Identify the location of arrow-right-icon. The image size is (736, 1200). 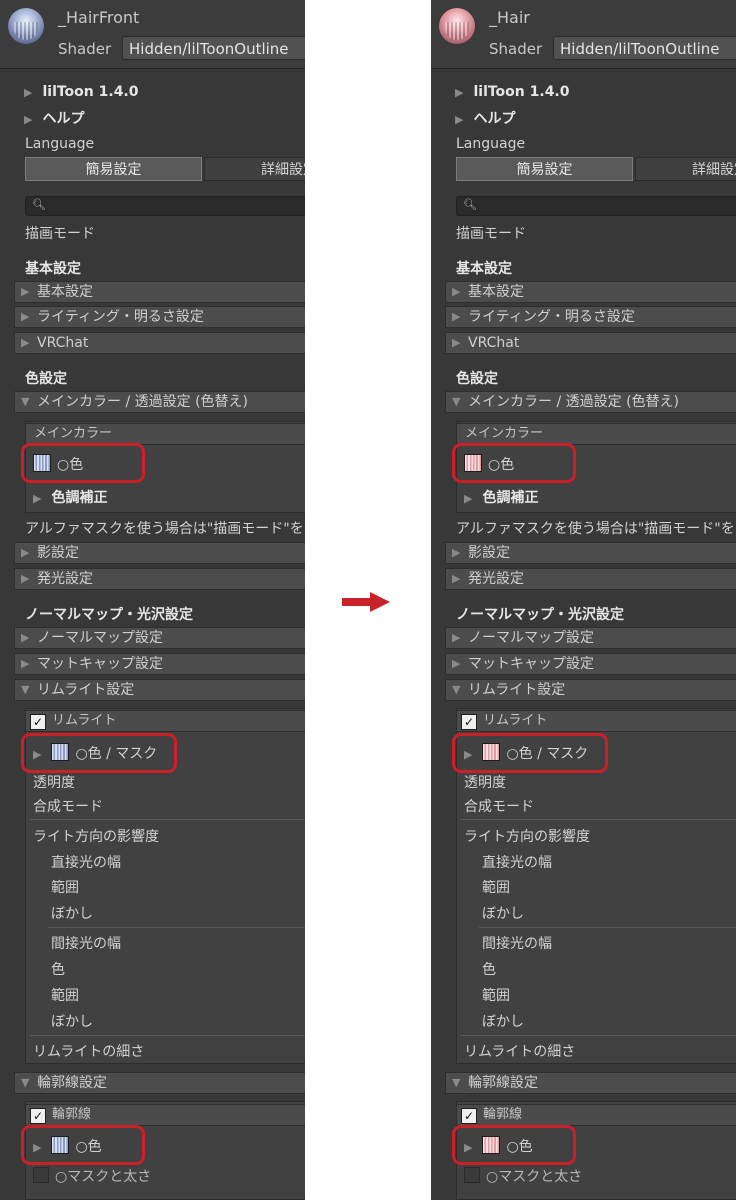
(366, 602).